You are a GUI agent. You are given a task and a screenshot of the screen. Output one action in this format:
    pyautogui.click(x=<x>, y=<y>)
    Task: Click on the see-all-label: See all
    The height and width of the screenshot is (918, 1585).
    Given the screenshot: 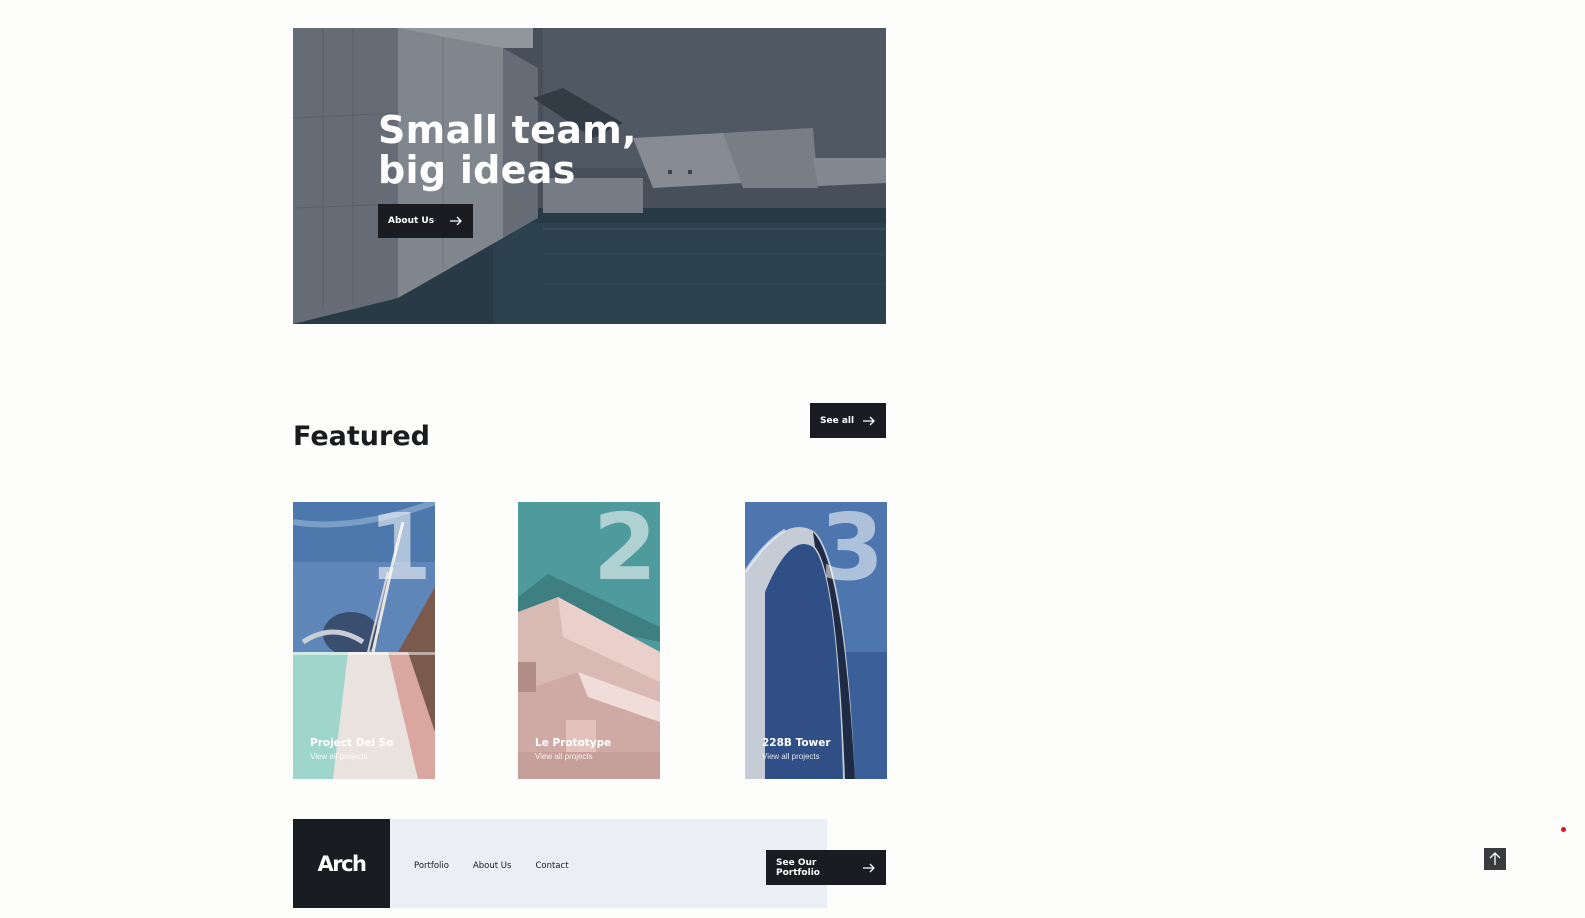 What is the action you would take?
    pyautogui.click(x=837, y=420)
    